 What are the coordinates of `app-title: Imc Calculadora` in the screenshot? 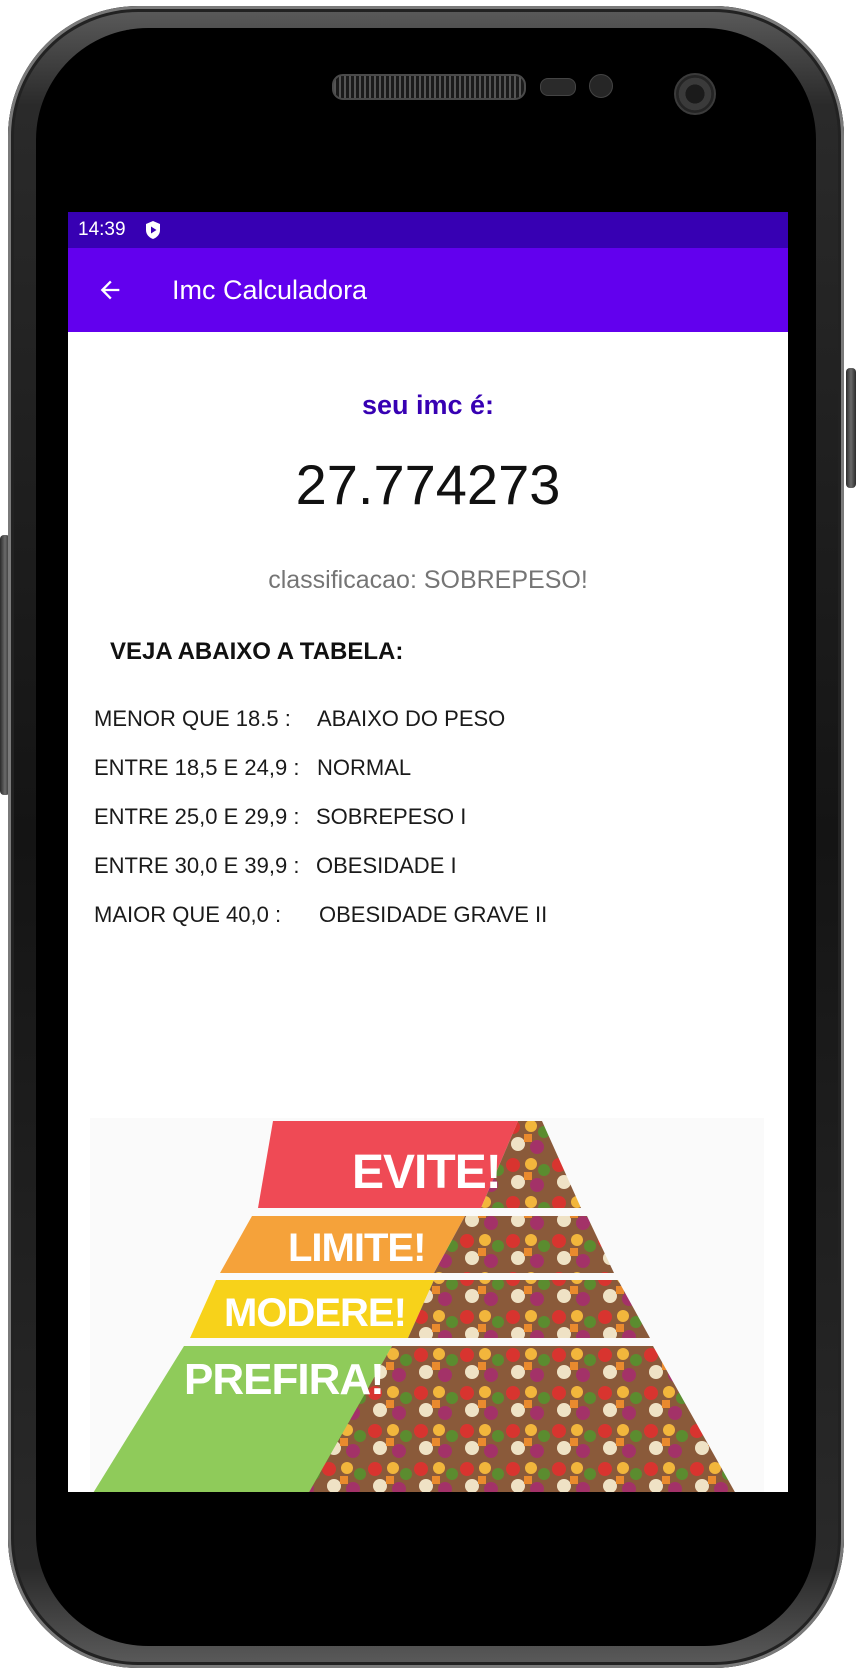 It's located at (270, 289).